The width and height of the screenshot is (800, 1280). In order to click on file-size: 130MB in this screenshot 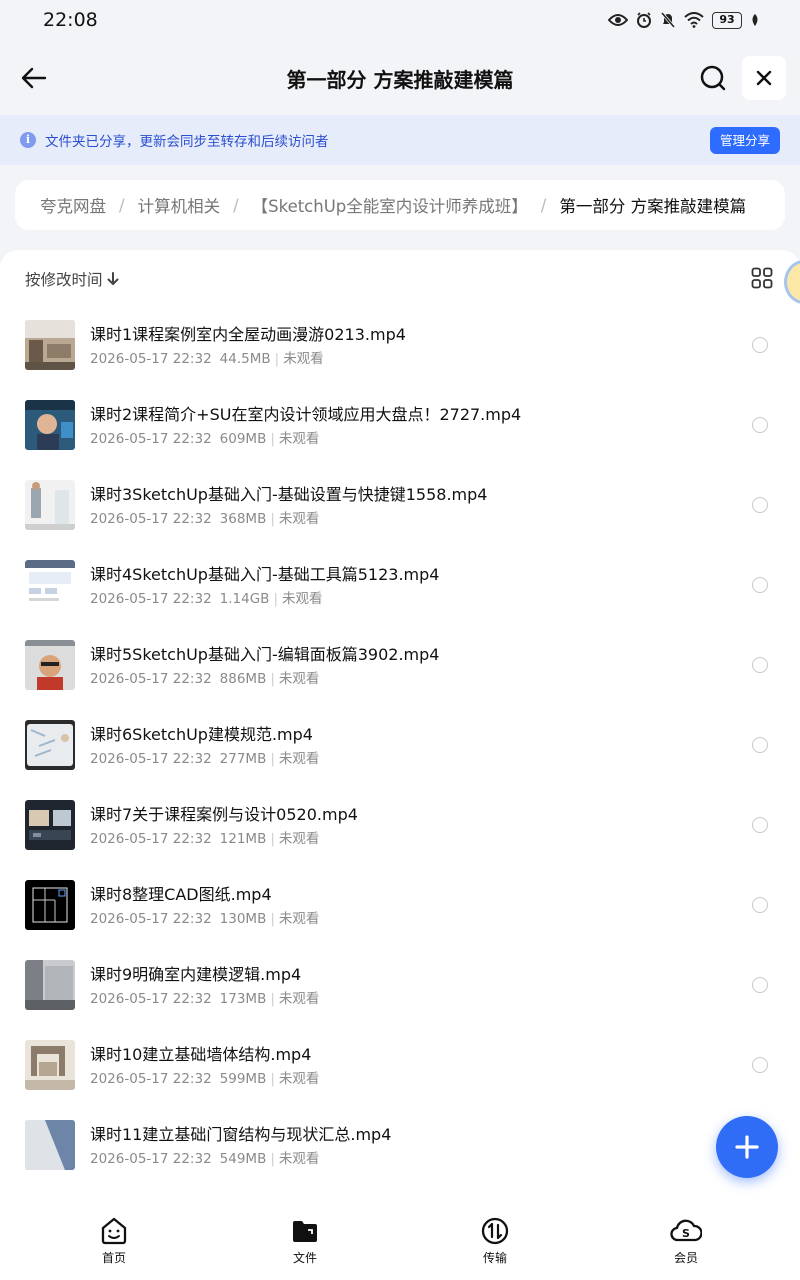, I will do `click(243, 919)`.